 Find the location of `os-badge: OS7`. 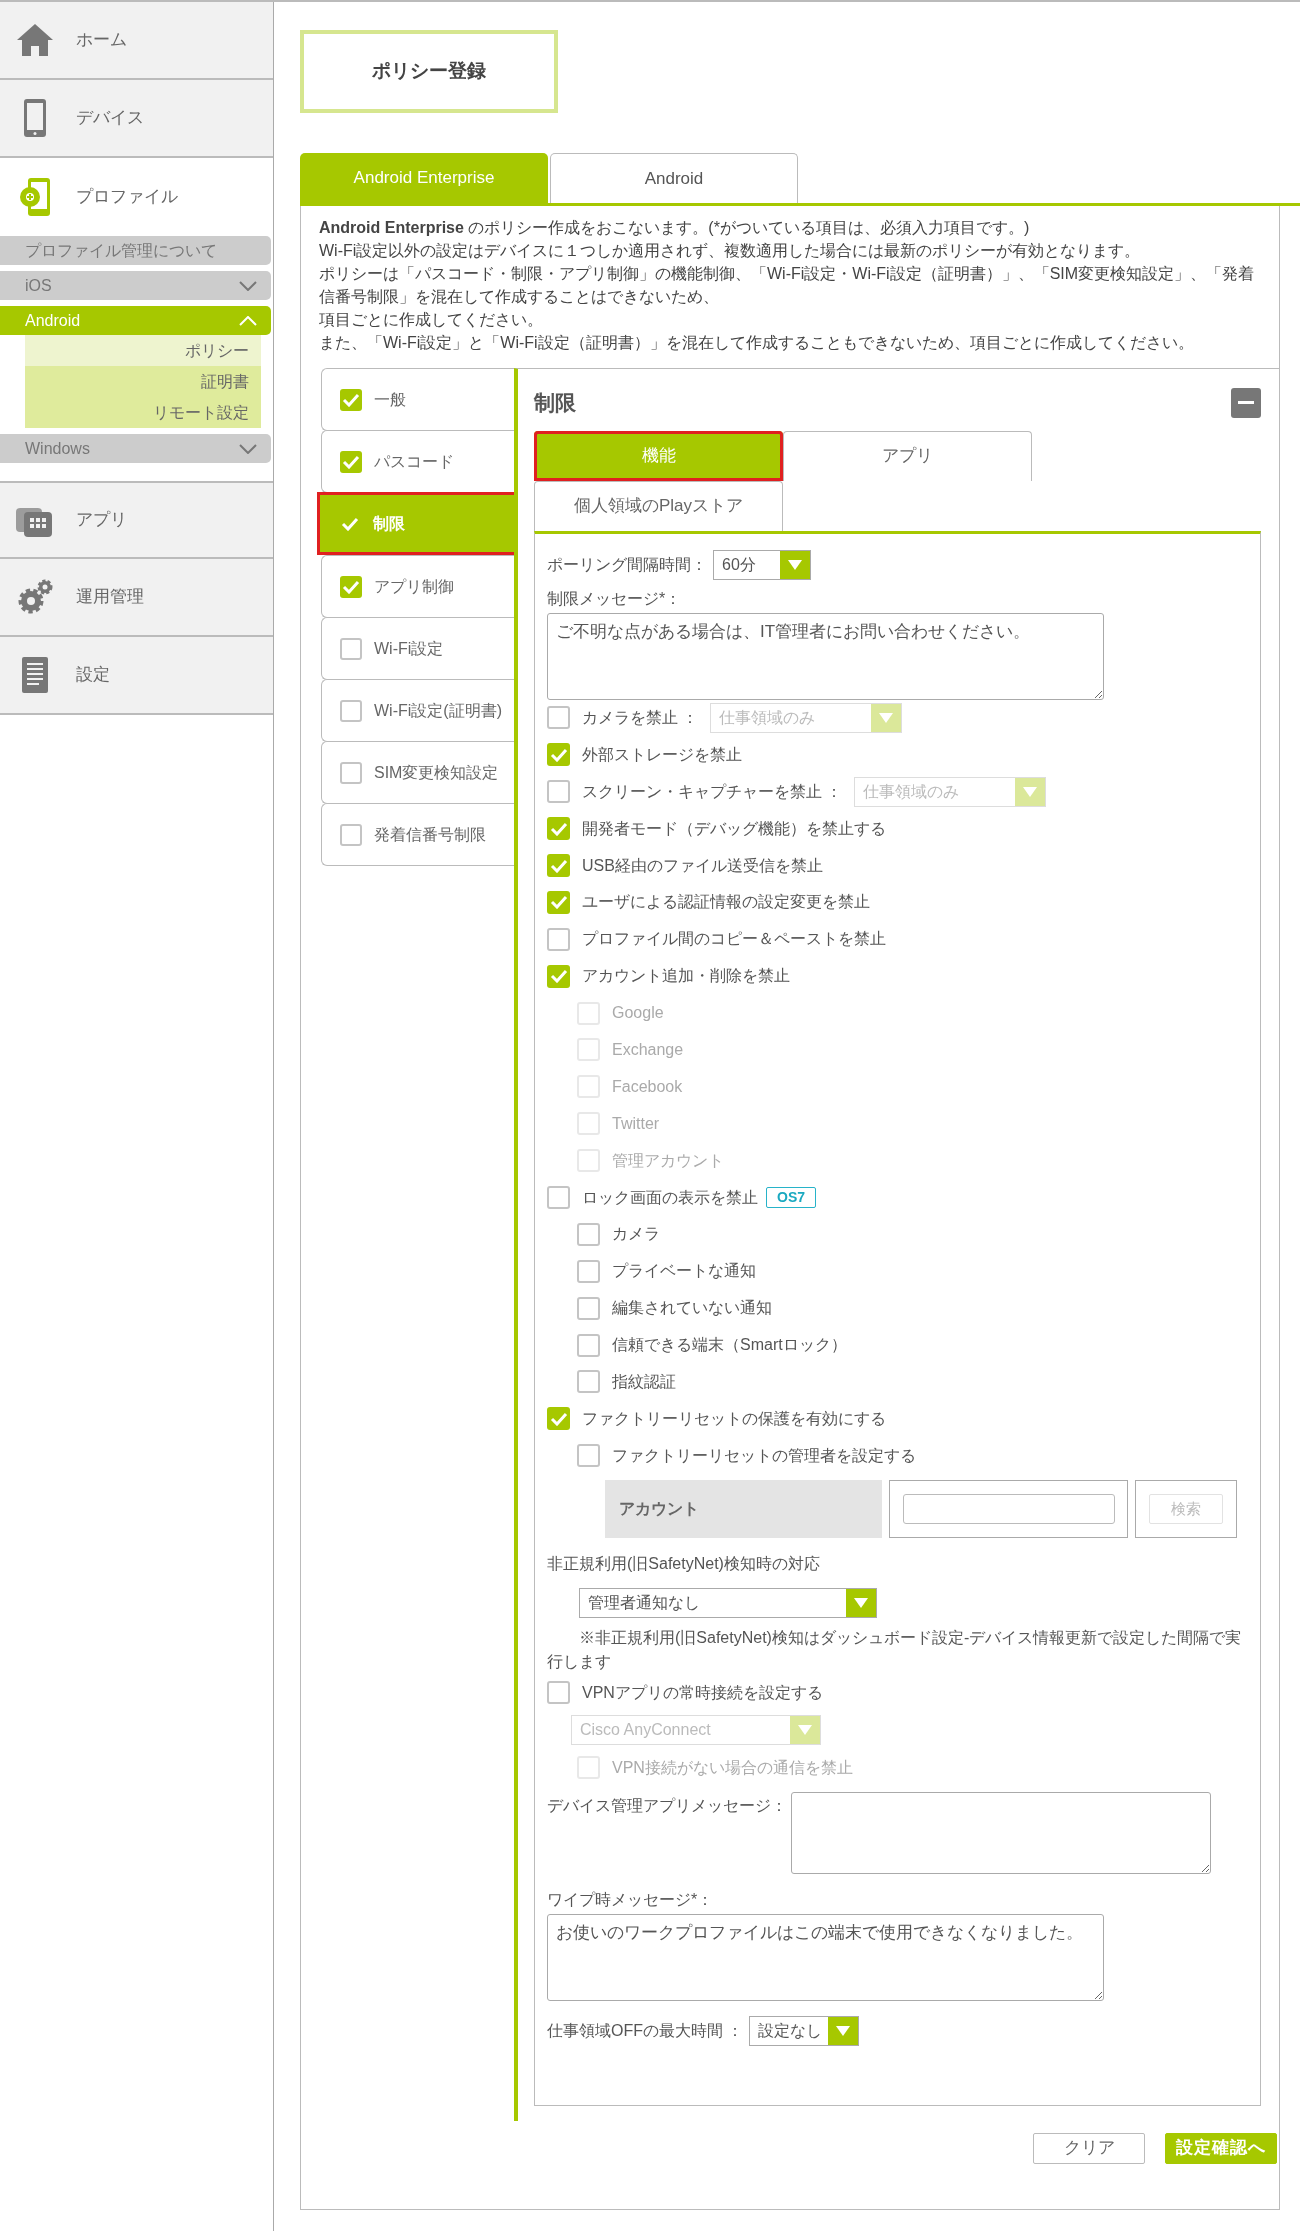

os-badge: OS7 is located at coordinates (791, 1197).